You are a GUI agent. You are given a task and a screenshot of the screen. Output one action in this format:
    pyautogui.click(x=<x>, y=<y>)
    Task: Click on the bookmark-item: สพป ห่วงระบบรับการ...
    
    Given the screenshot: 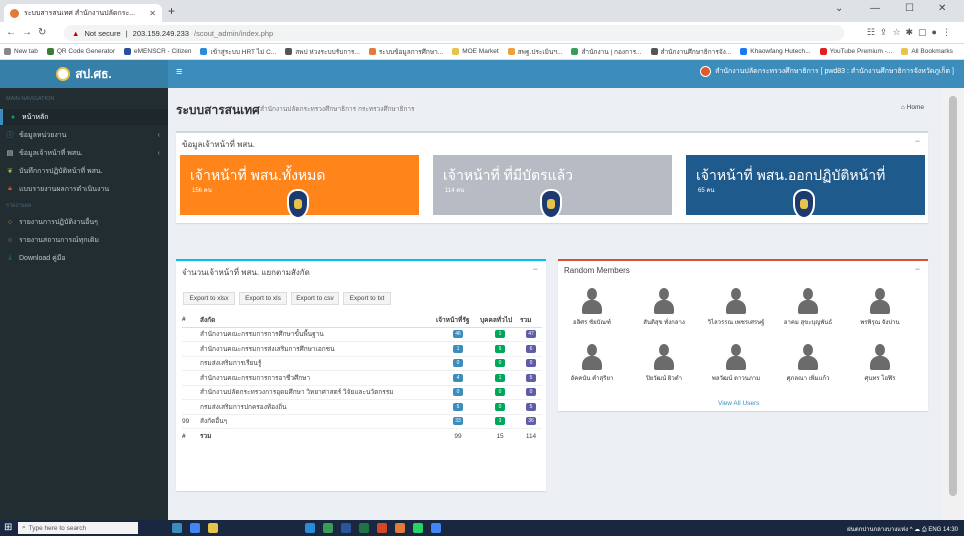 What is the action you would take?
    pyautogui.click(x=322, y=52)
    